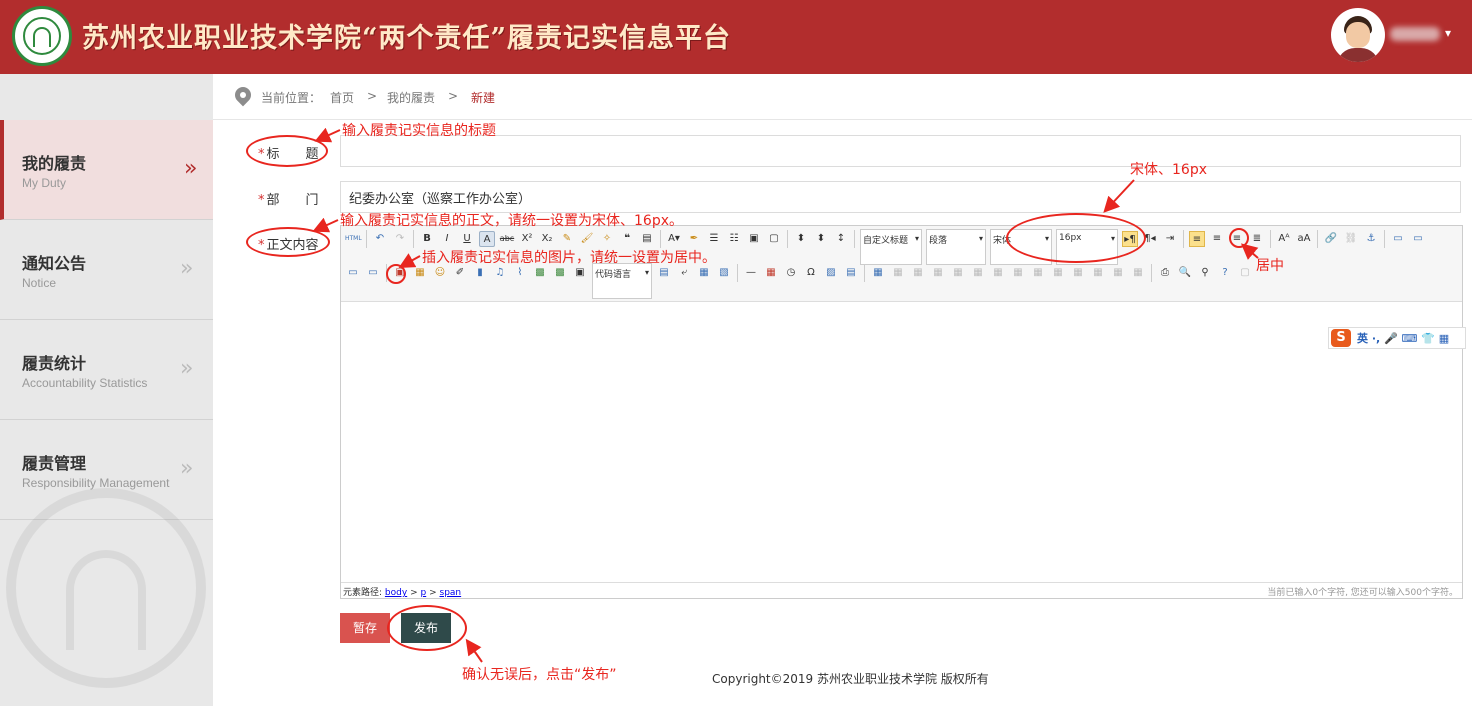 The width and height of the screenshot is (1472, 706). Describe the element at coordinates (664, 273) in the screenshot. I see `template-icon: ▤` at that location.